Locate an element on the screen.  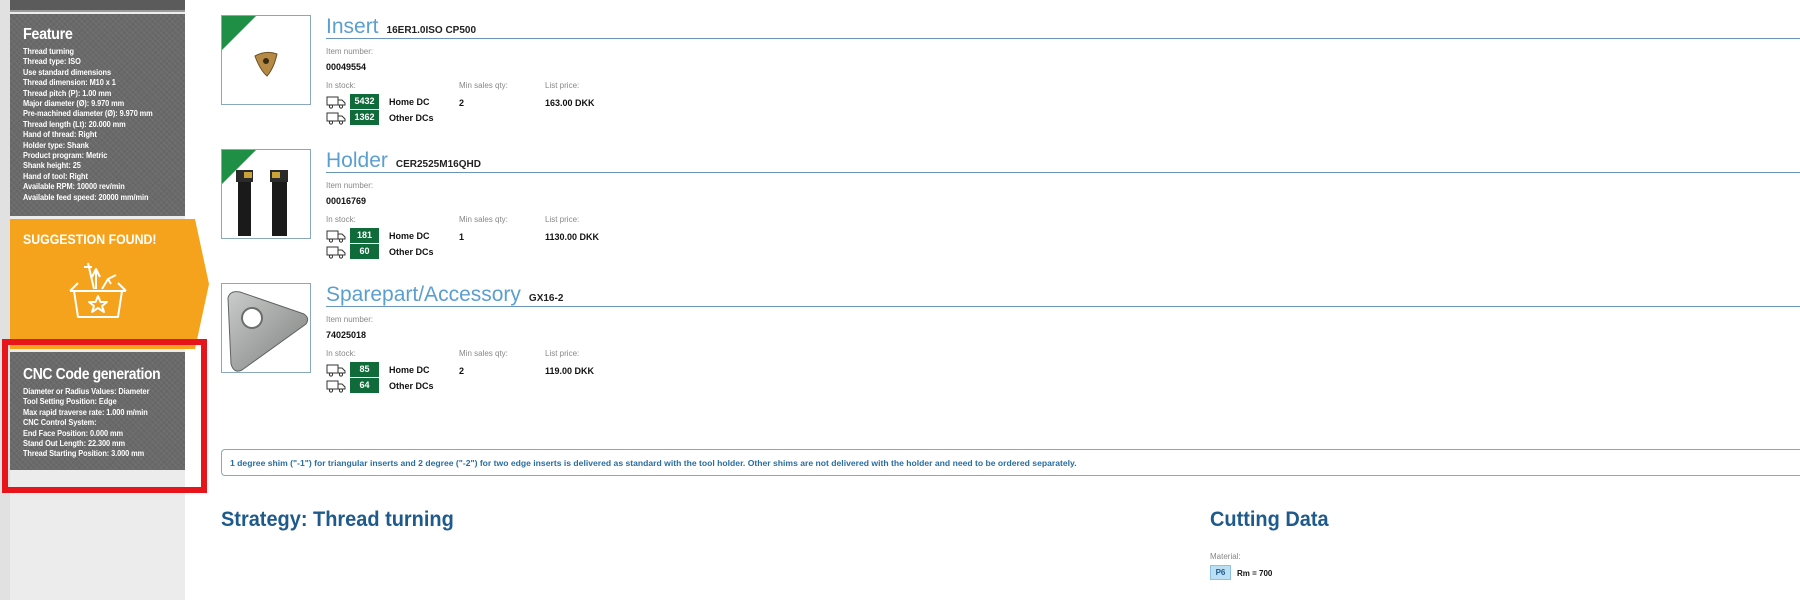
material-label: Material: is located at coordinates (1225, 556).